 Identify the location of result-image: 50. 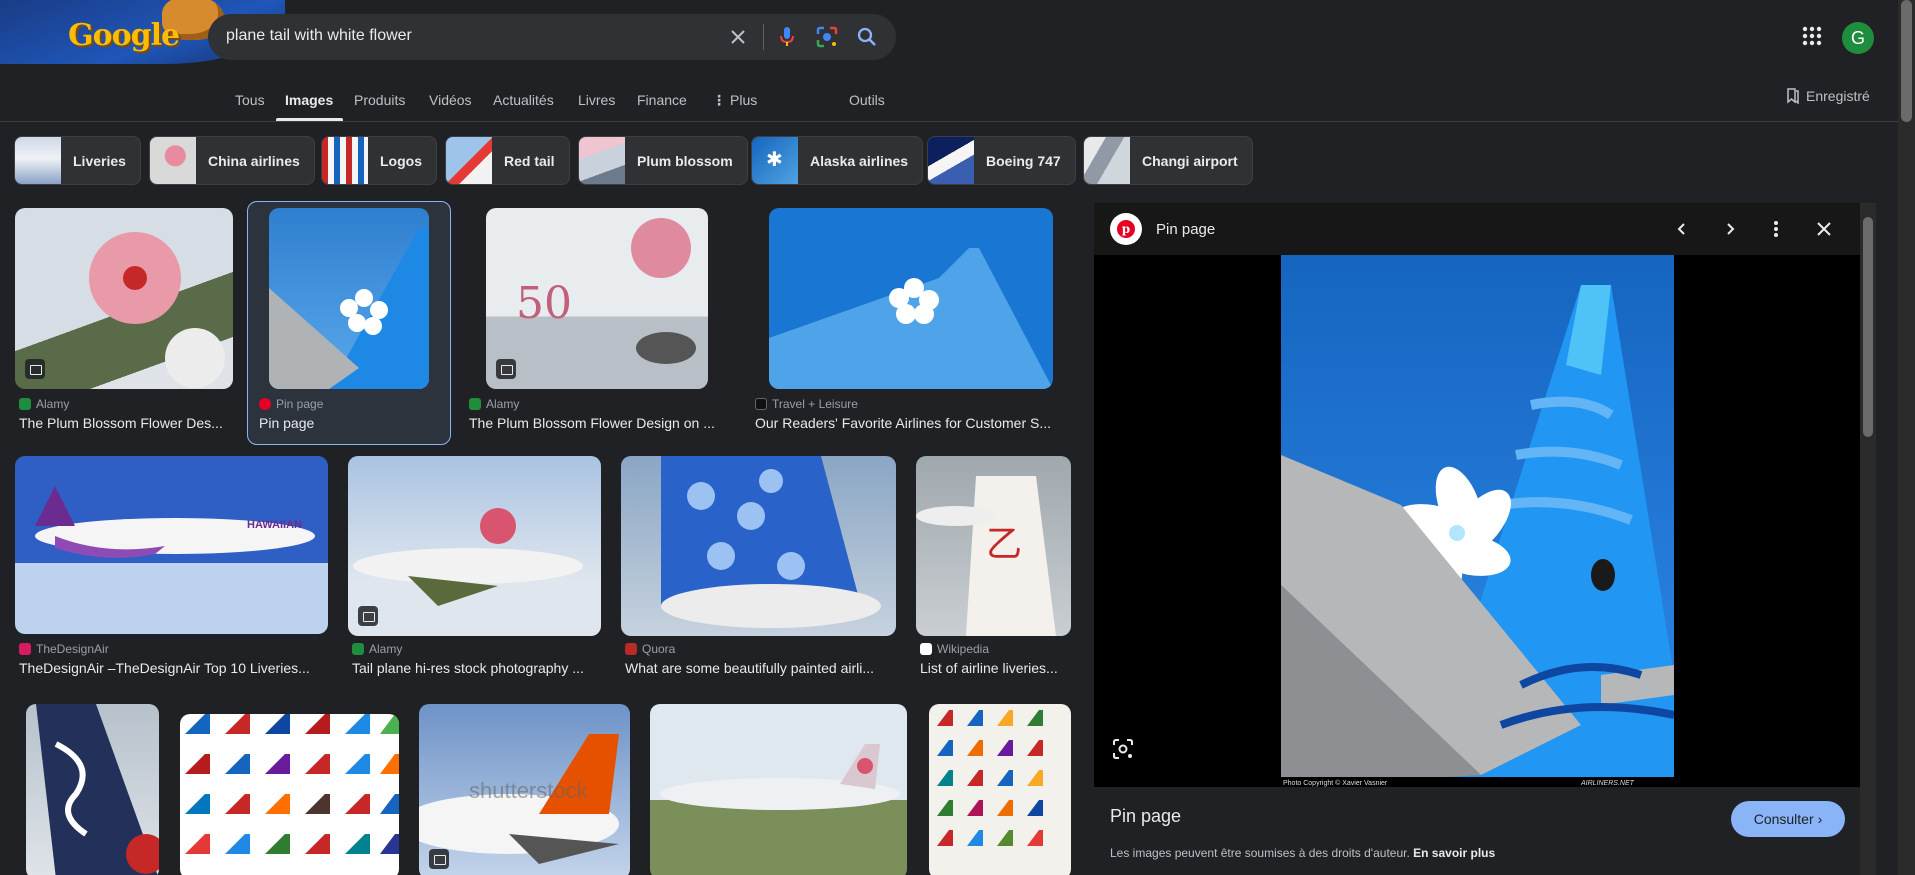
(597, 298).